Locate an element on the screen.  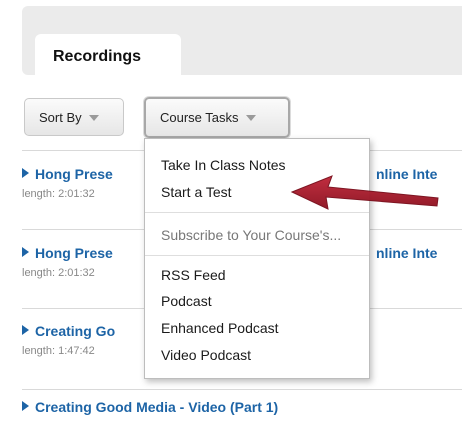
course-tasks-button: Course Tasks is located at coordinates (217, 117).